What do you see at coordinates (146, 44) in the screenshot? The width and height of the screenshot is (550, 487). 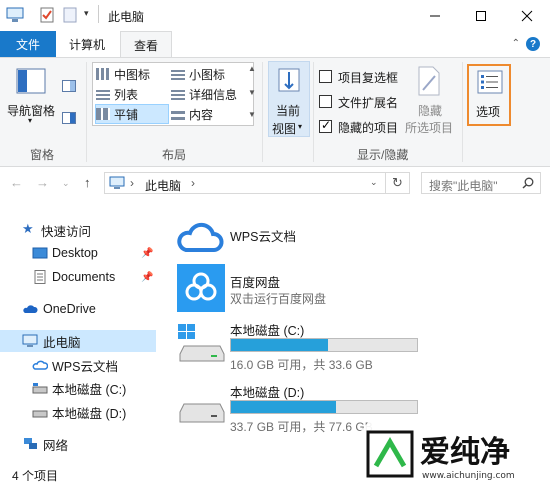 I see `tab-view: 查看` at bounding box center [146, 44].